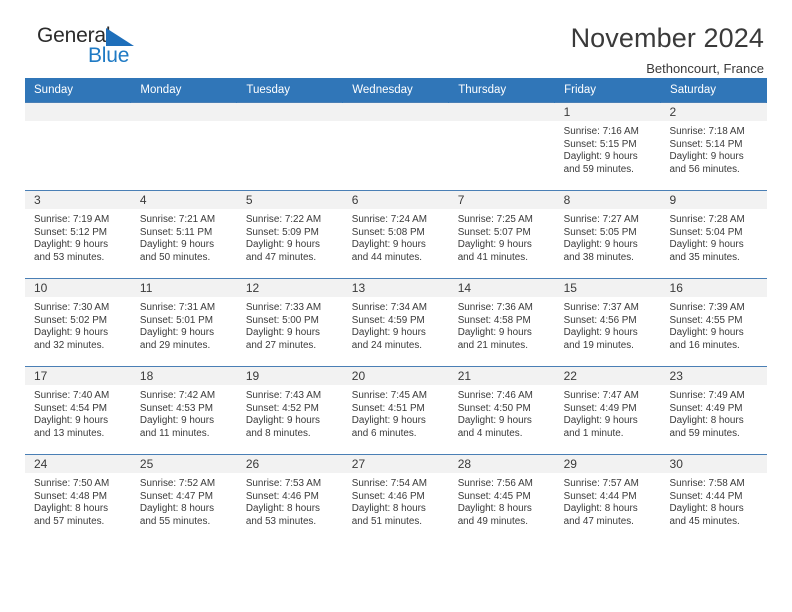 This screenshot has height=612, width=792. I want to click on sunrise-text: Sunrise: 7:19 AM, so click(72, 219).